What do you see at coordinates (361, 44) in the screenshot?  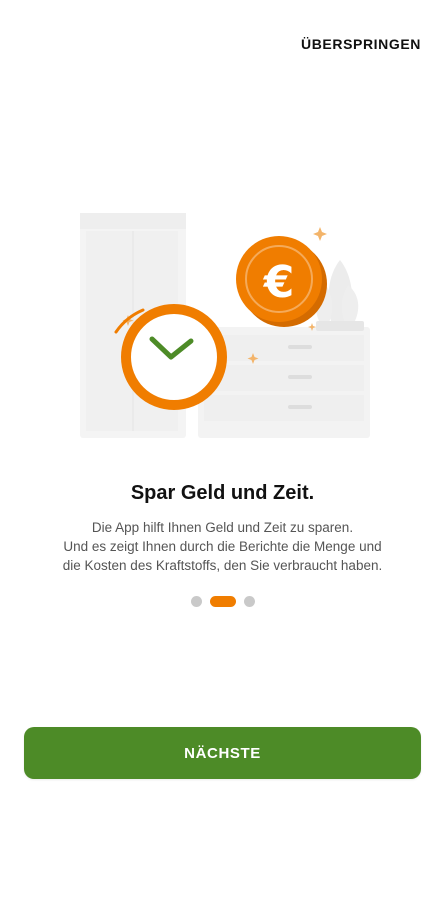 I see `skip-button: ÜBERSPRINGEN` at bounding box center [361, 44].